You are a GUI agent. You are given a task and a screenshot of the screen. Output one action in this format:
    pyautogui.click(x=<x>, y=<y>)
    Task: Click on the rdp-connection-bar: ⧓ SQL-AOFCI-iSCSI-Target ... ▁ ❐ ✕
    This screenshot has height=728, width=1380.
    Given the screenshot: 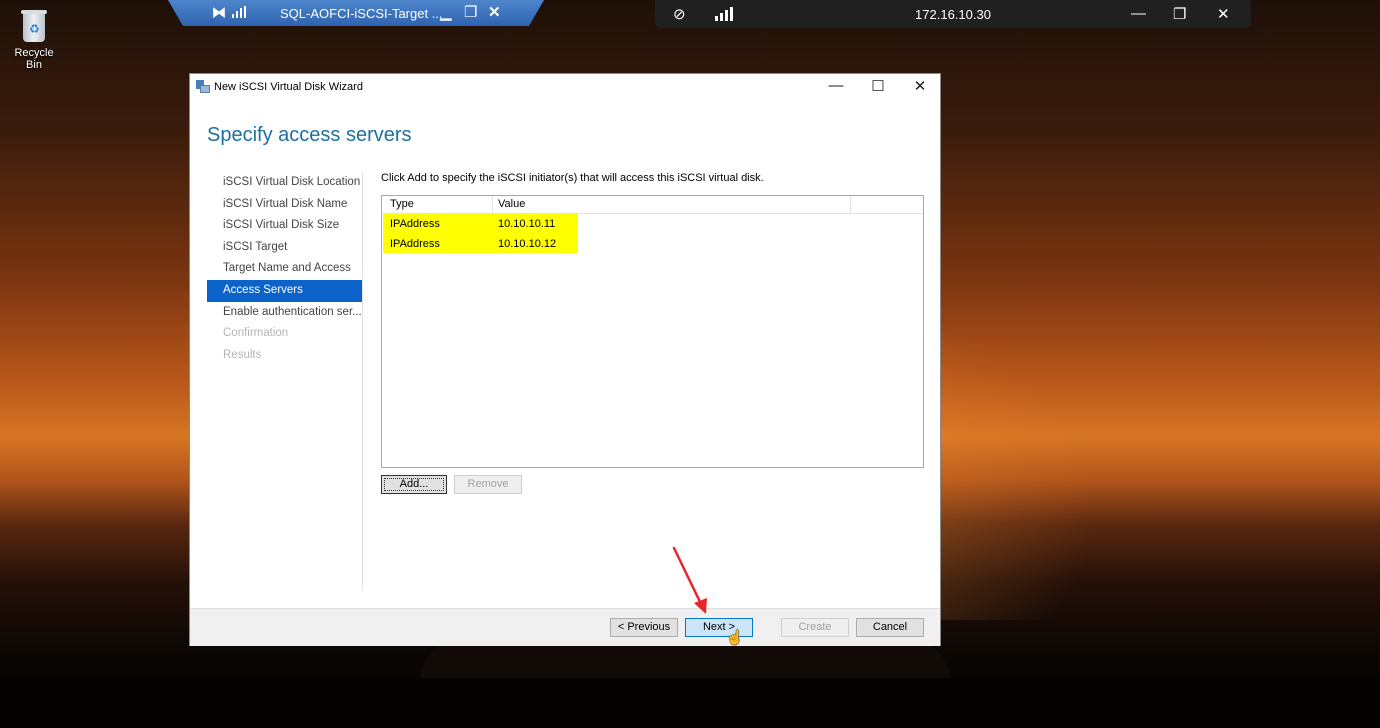 What is the action you would take?
    pyautogui.click(x=356, y=13)
    